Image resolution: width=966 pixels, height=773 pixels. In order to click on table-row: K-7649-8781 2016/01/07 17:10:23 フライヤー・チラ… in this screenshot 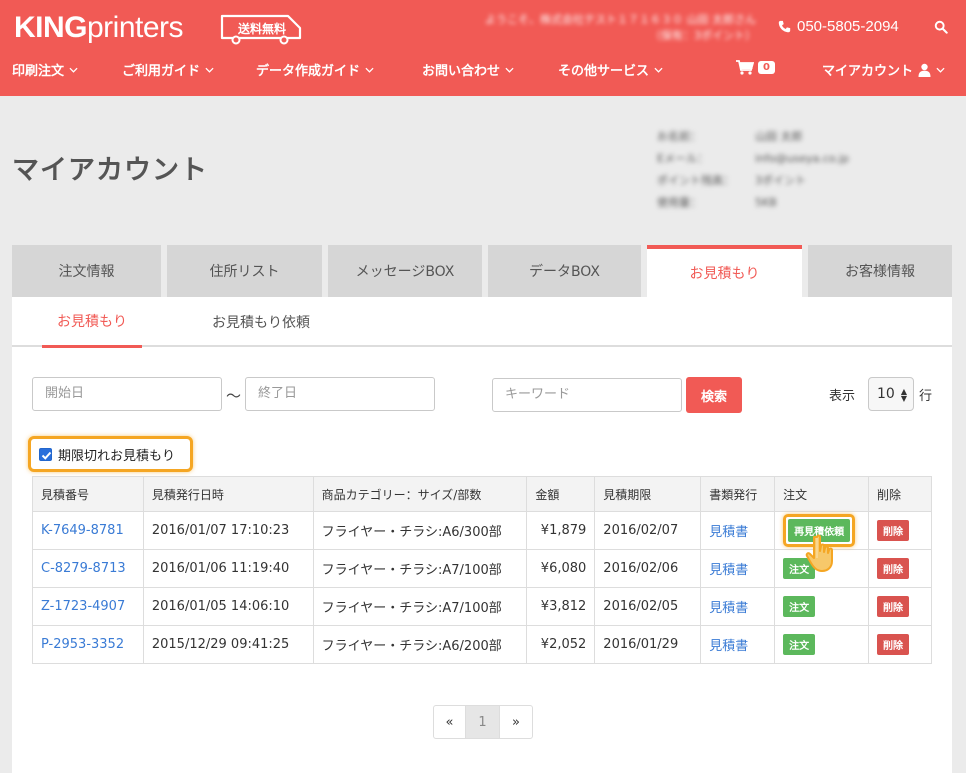, I will do `click(482, 530)`.